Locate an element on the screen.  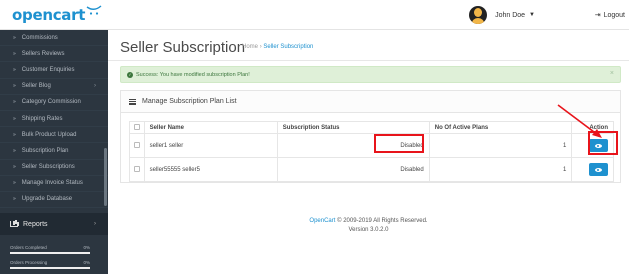
seller-name-cell: seller1 seller is located at coordinates (210, 145).